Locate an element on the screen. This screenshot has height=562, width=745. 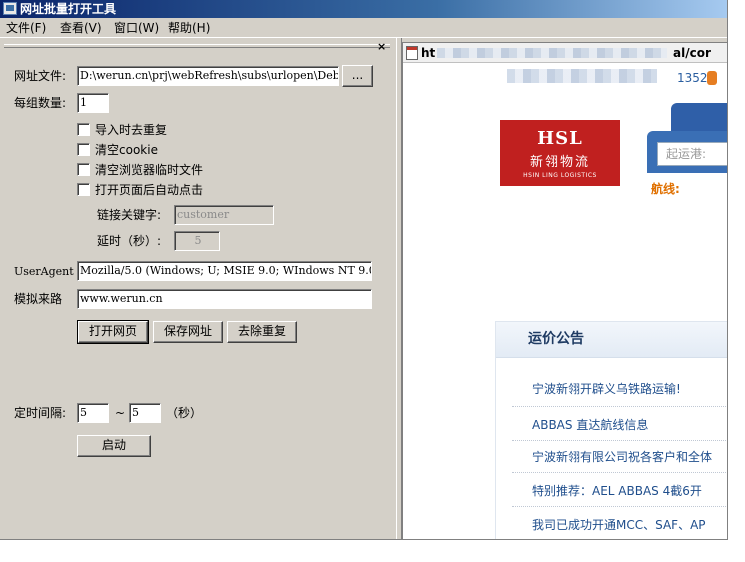
url-suffix: al/cor is located at coordinates (692, 53).